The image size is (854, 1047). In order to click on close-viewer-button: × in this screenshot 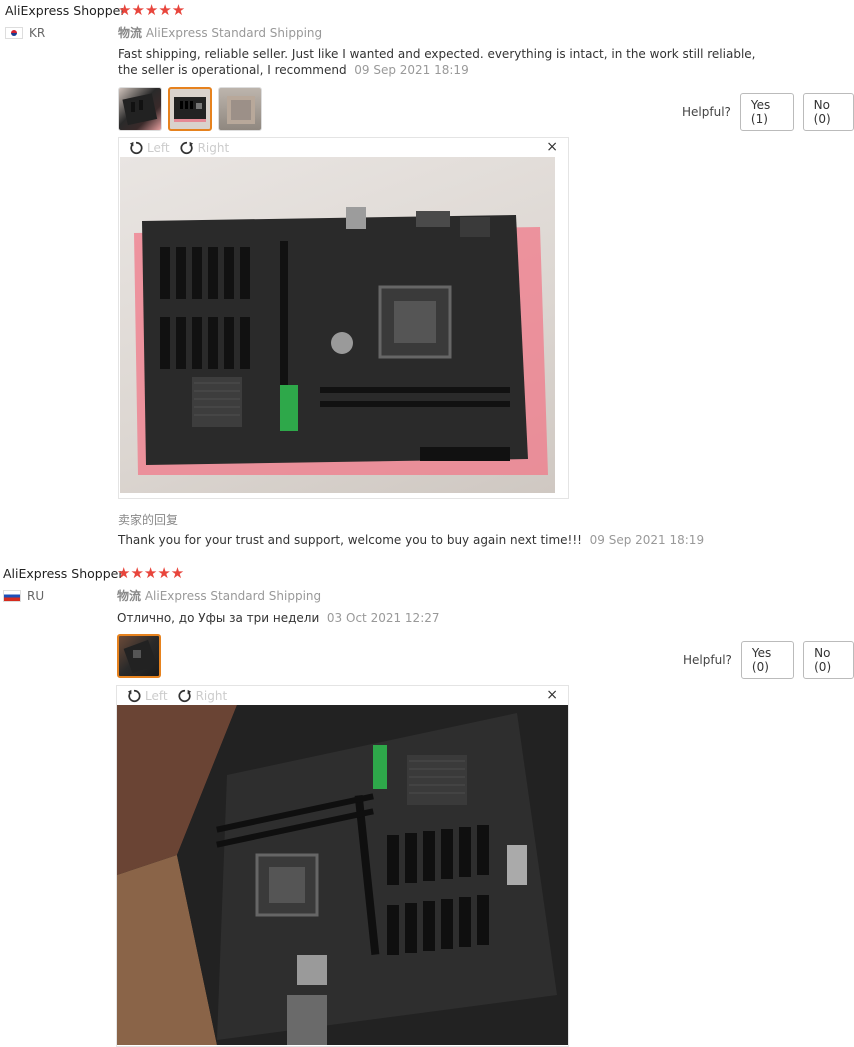, I will do `click(552, 695)`.